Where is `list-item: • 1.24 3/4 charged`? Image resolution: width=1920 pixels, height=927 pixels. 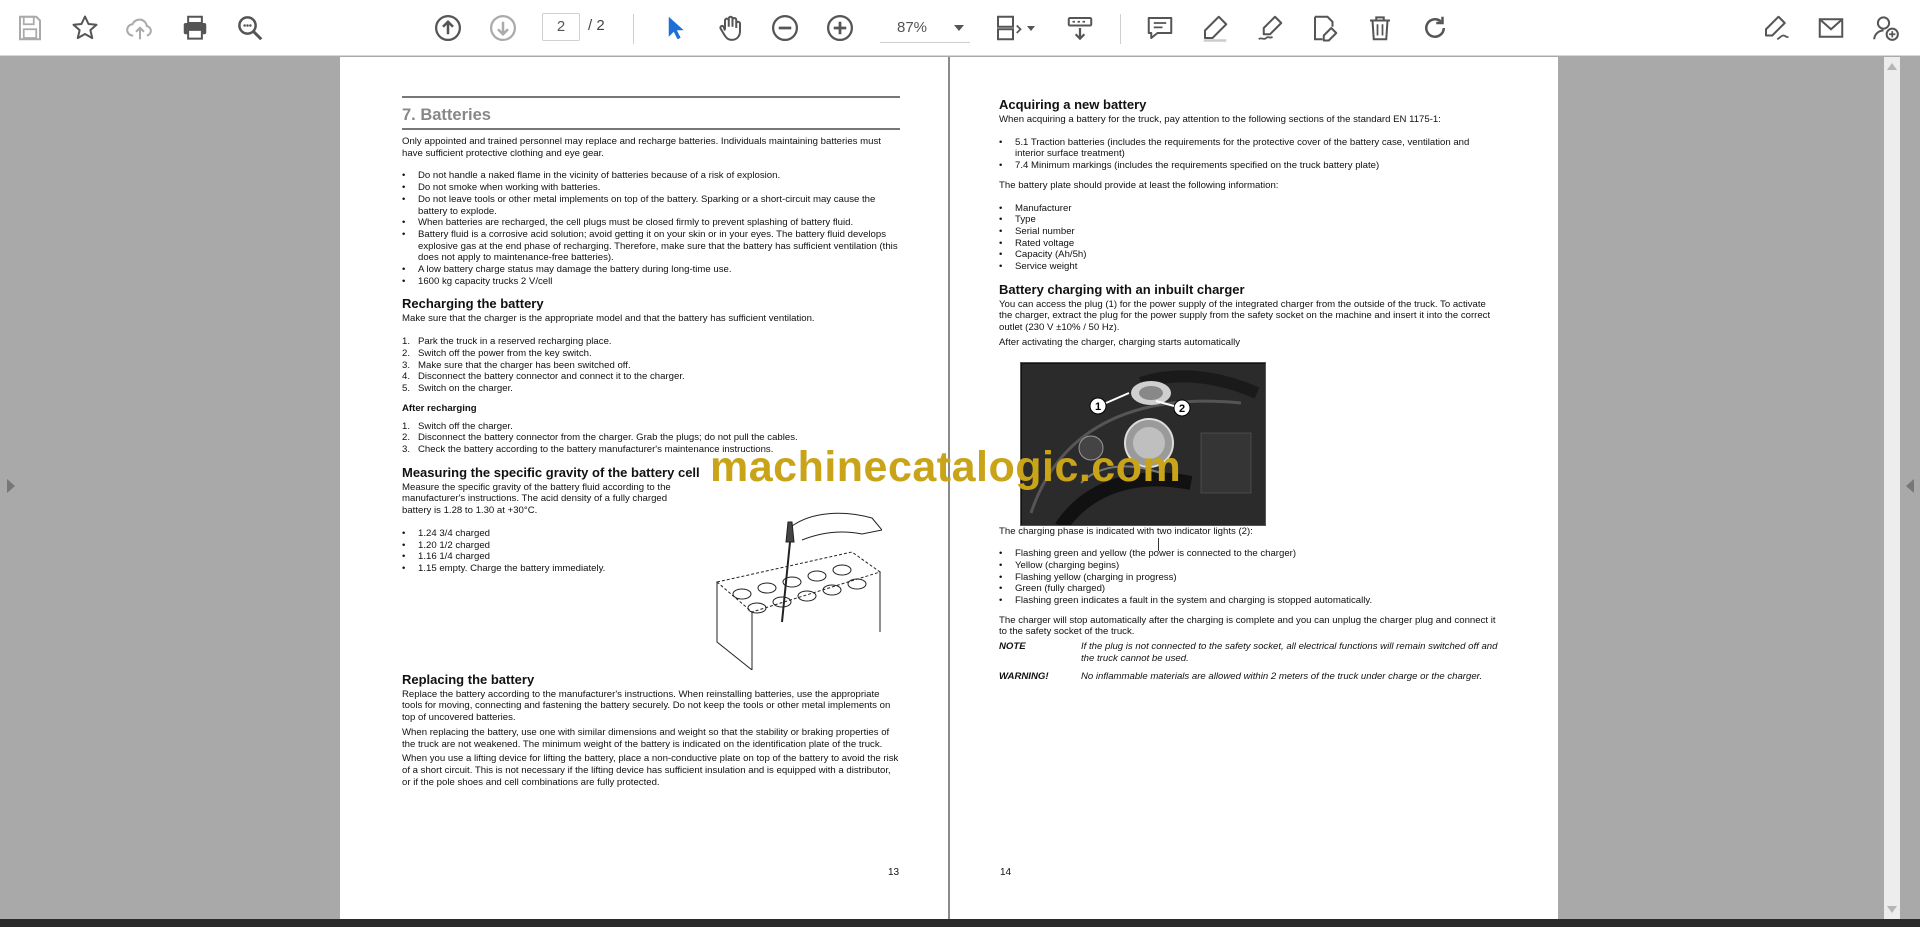
list-item: • 1.24 3/4 charged is located at coordinates (446, 533).